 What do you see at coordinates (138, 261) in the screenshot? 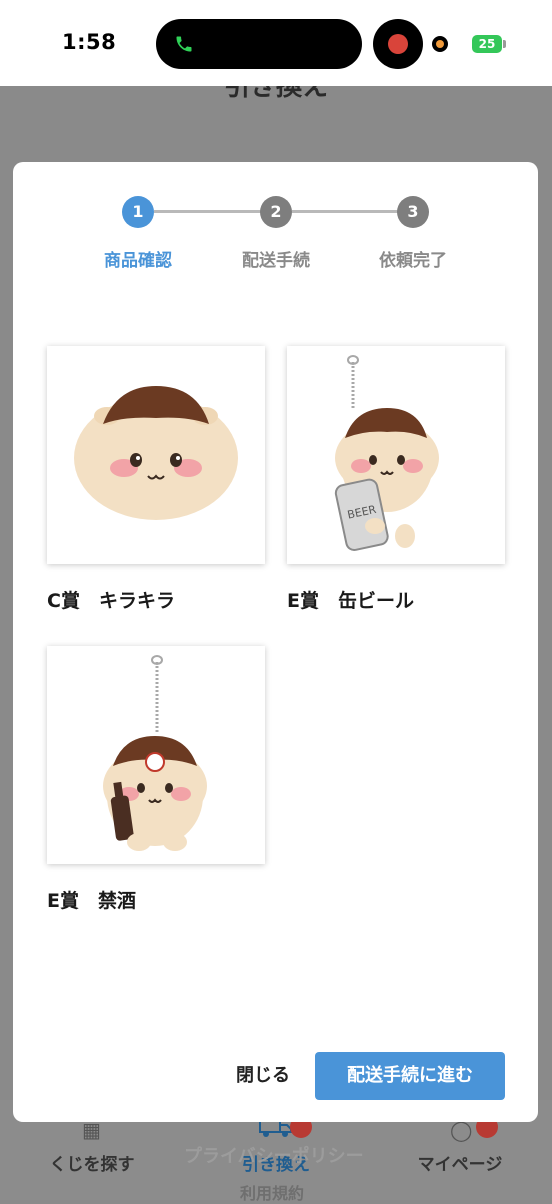
I see `step-1-label: 商品確認` at bounding box center [138, 261].